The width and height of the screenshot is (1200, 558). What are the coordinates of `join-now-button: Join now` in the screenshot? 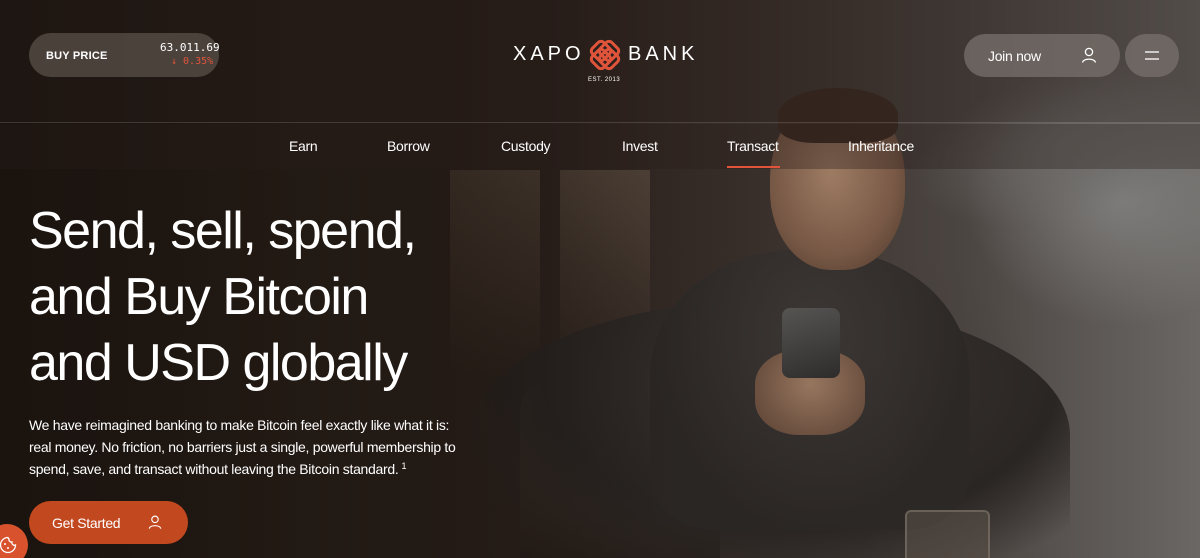 It's located at (1042, 55).